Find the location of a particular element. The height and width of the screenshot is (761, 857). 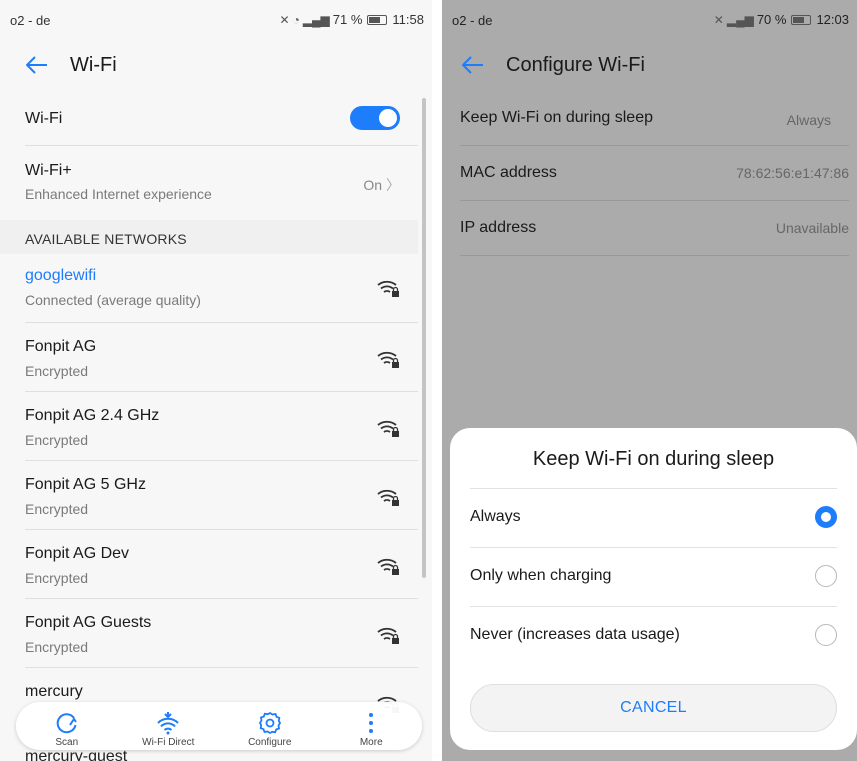

option-label: Always is located at coordinates (495, 516).